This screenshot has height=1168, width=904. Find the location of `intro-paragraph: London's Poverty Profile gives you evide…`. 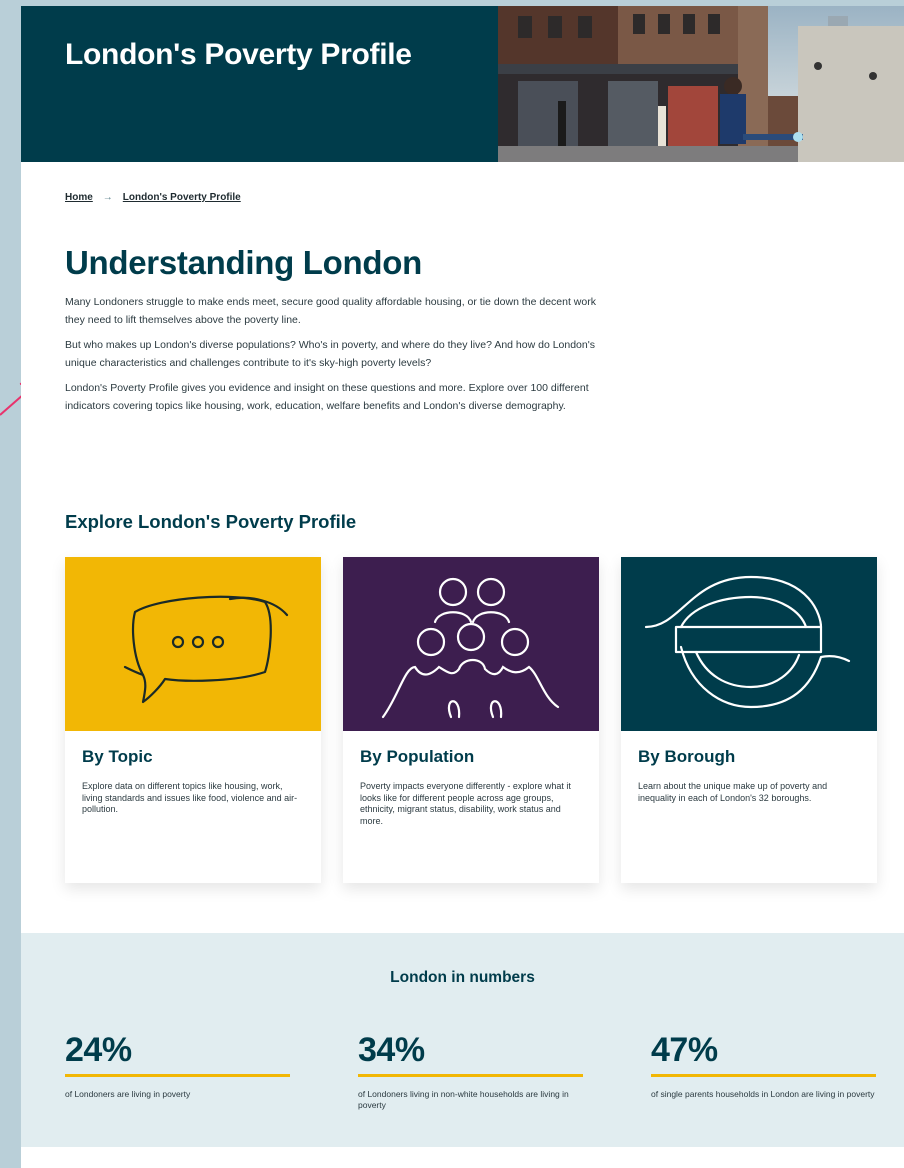

intro-paragraph: London's Poverty Profile gives you evide… is located at coordinates (327, 397).